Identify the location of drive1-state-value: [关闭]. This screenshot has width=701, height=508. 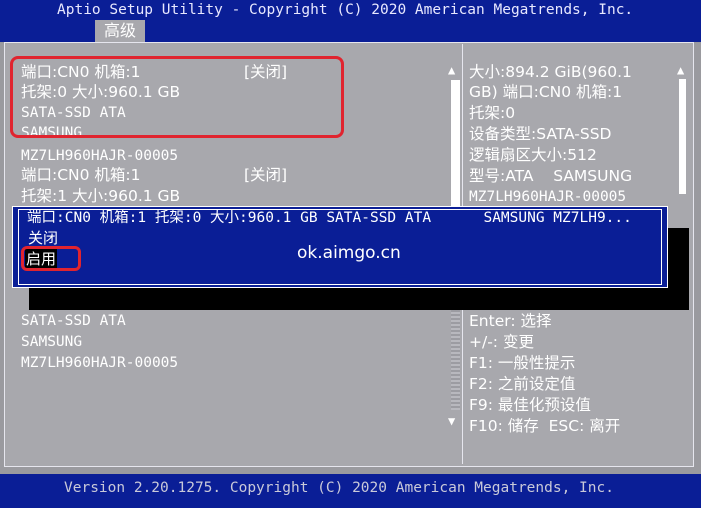
(265, 175).